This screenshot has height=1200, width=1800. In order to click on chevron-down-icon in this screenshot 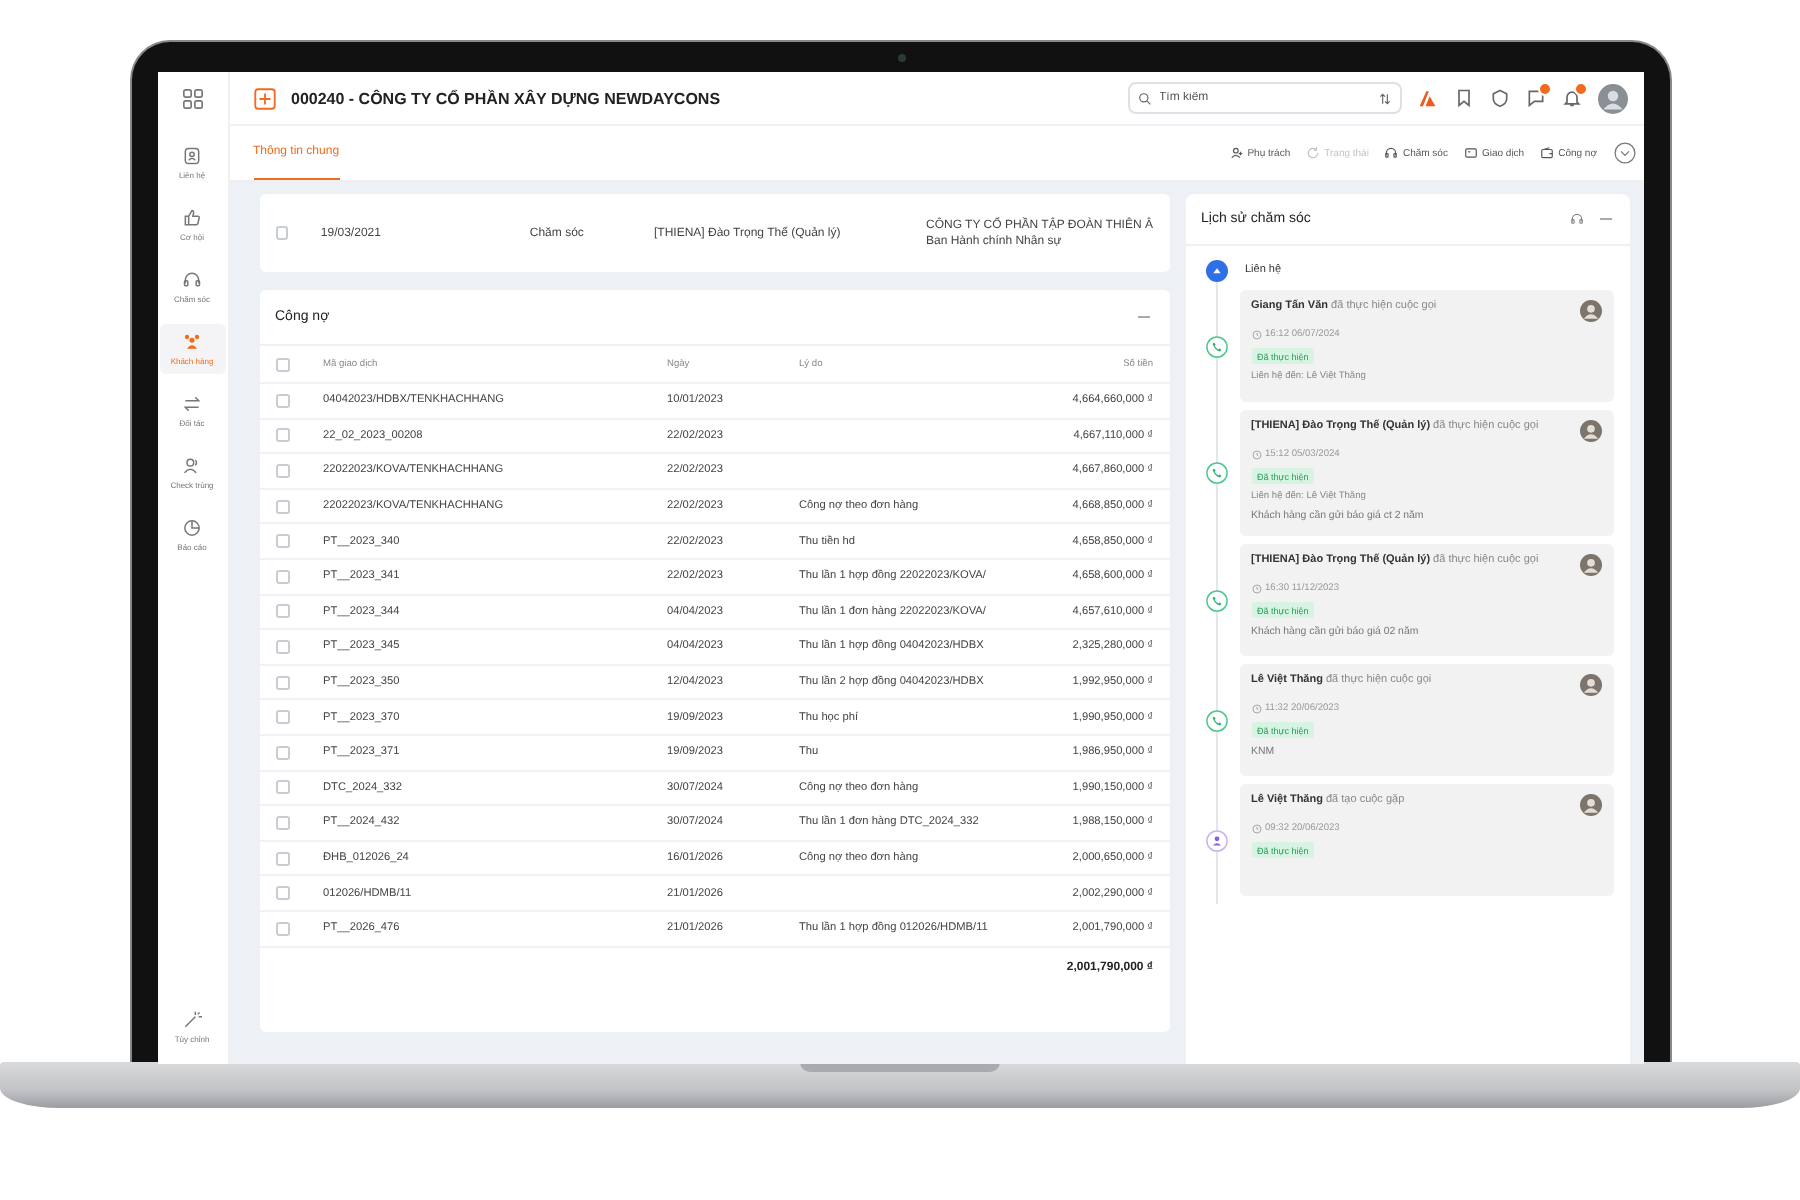, I will do `click(1624, 153)`.